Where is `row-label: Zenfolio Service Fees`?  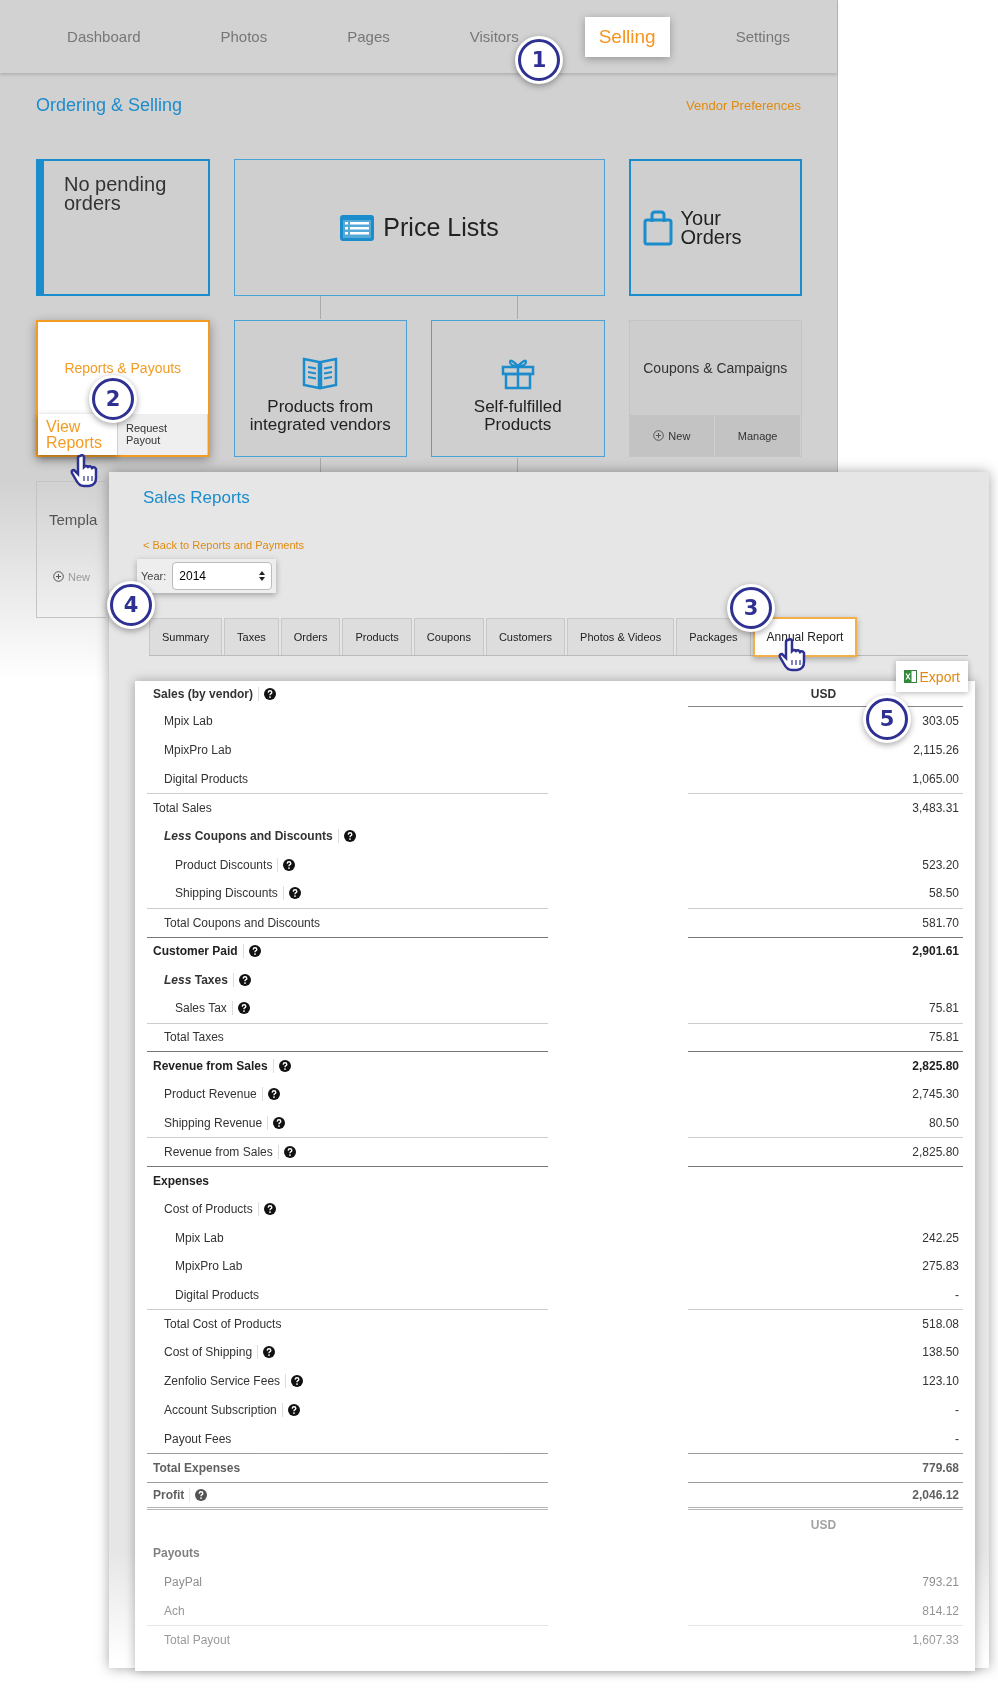 row-label: Zenfolio Service Fees is located at coordinates (222, 1381).